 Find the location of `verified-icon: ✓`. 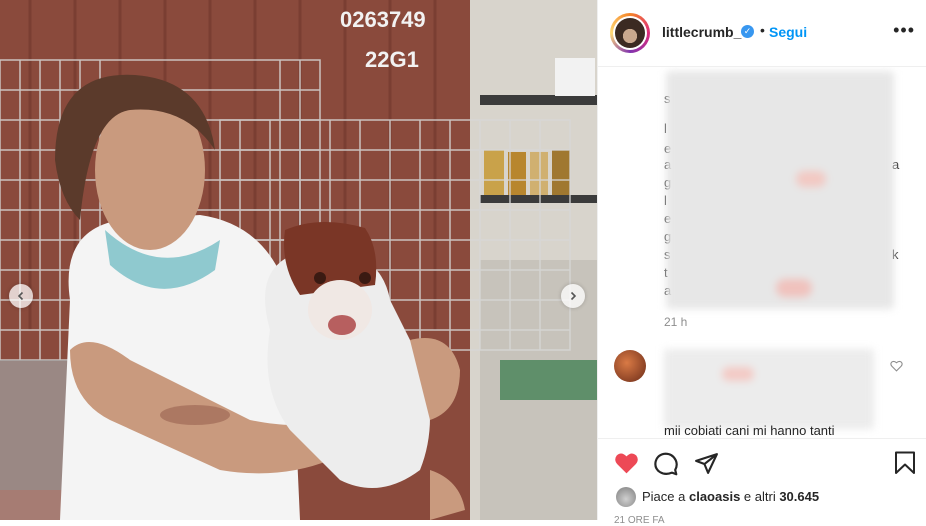

verified-icon: ✓ is located at coordinates (747, 31).